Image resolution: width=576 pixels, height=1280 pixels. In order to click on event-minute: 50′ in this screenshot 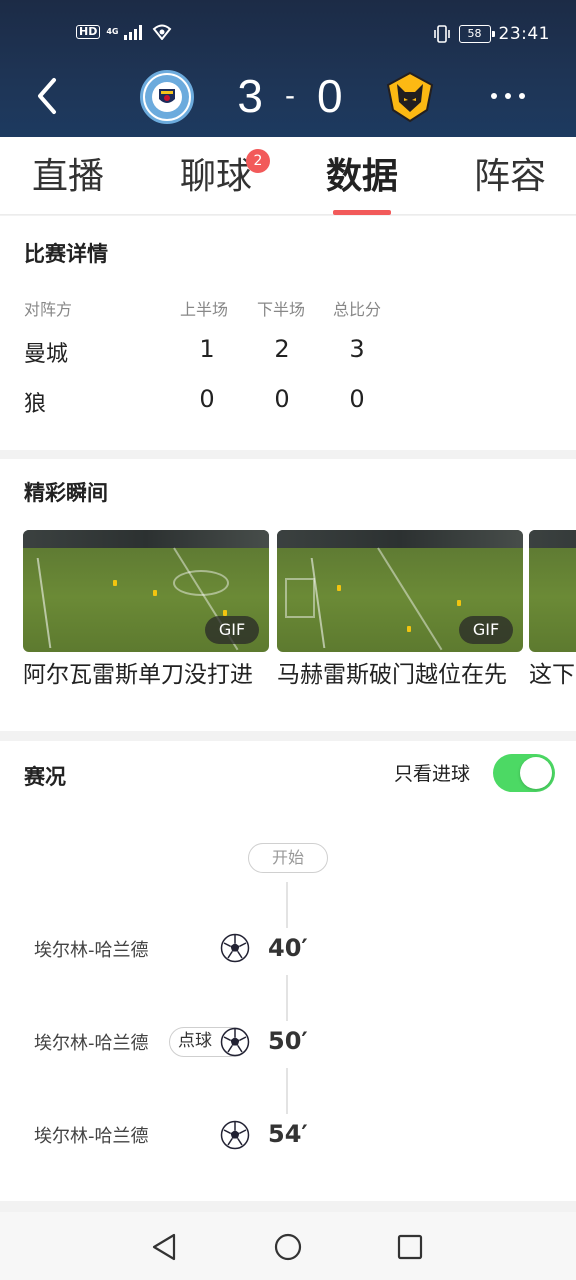, I will do `click(288, 1041)`.